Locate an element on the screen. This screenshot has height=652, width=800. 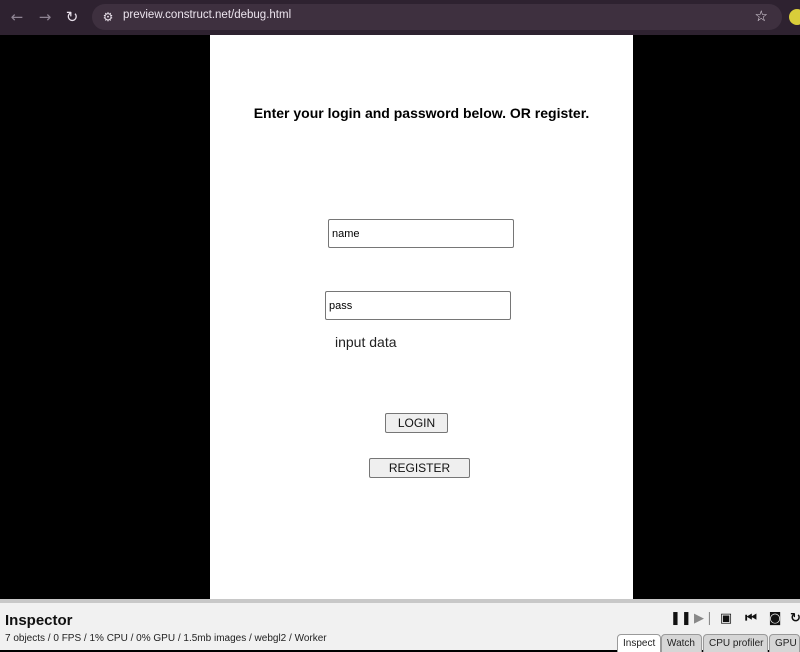
camera-icon: ◙ is located at coordinates (775, 619).